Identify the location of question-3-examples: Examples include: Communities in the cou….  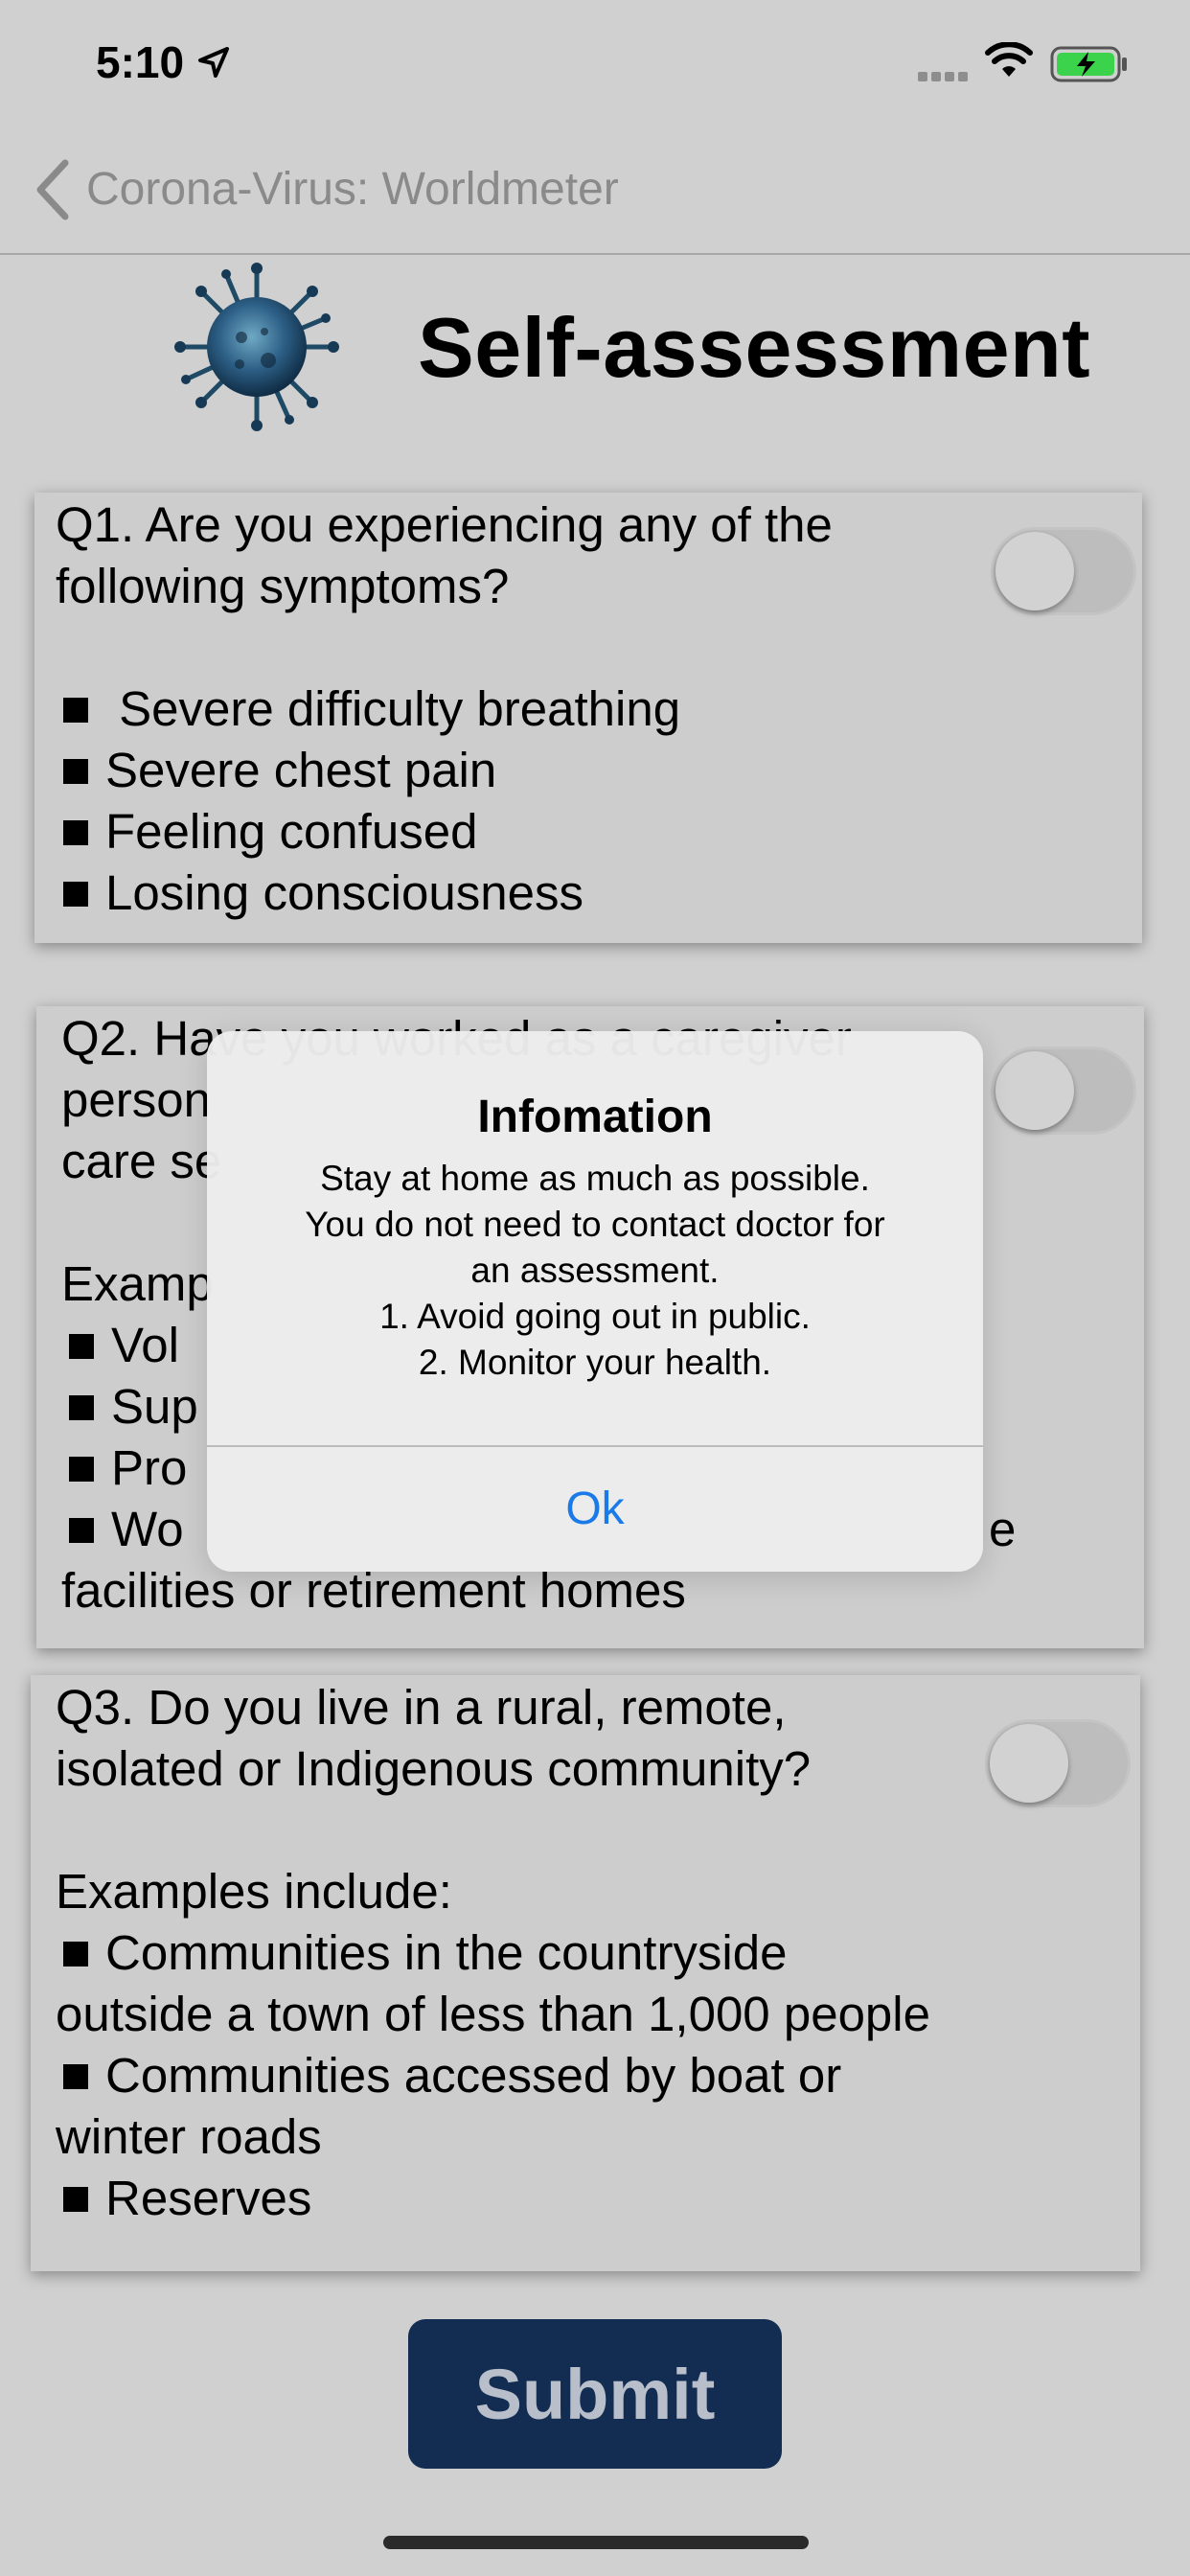
(493, 2045).